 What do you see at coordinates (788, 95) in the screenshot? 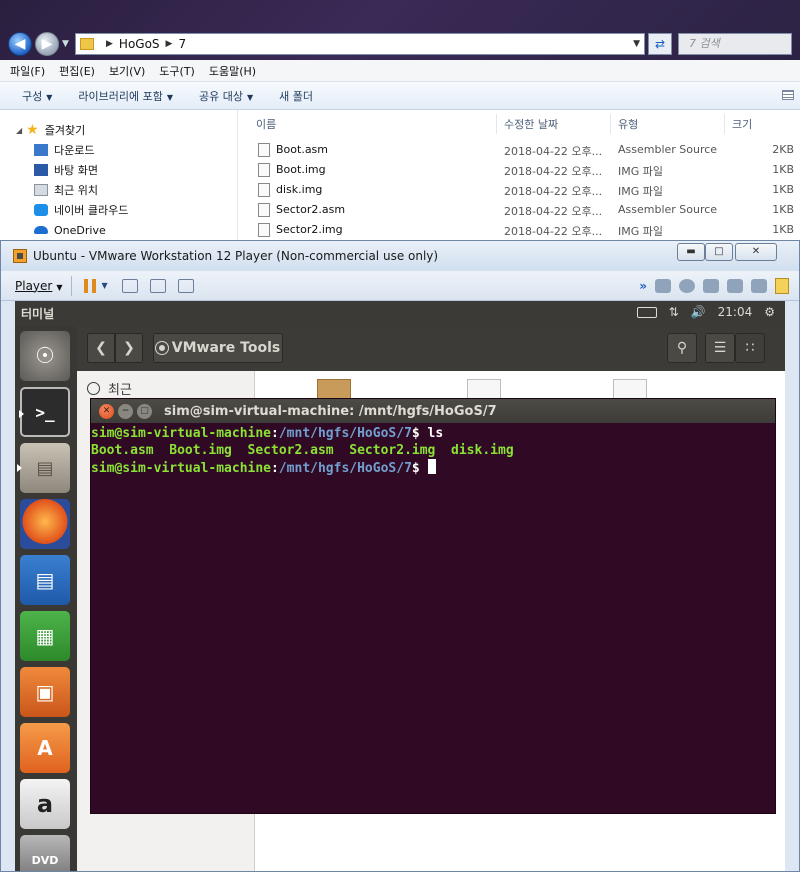
I see `view-options-icon` at bounding box center [788, 95].